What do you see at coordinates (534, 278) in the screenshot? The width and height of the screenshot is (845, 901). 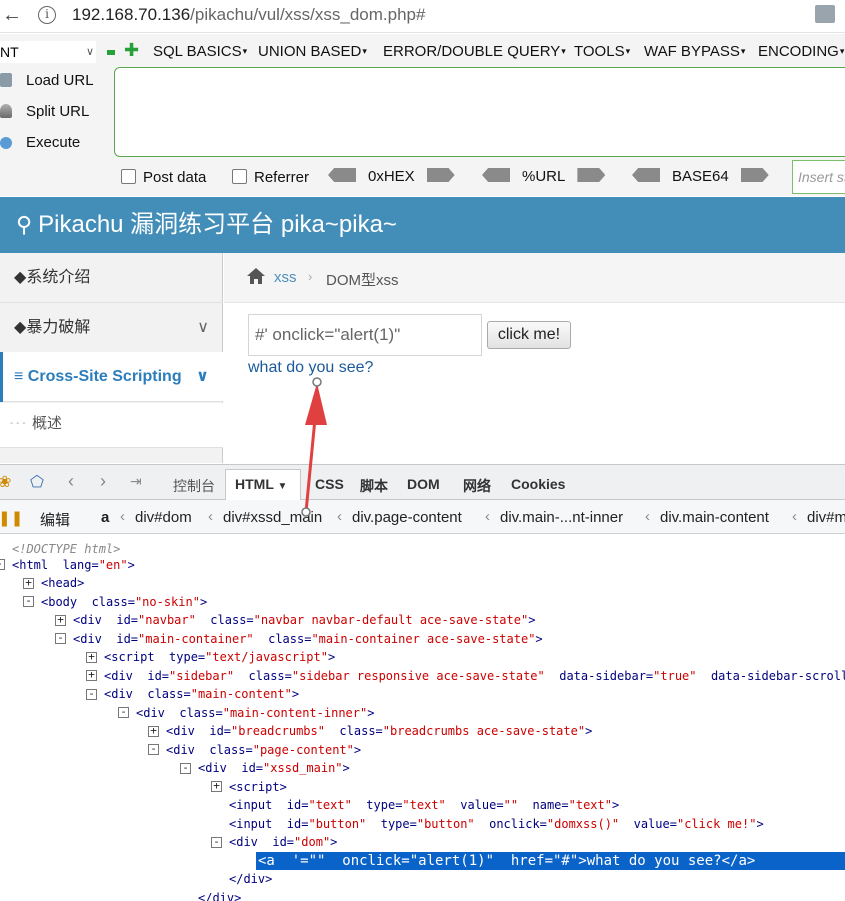 I see `breadcrumb: xss › DOM型xss` at bounding box center [534, 278].